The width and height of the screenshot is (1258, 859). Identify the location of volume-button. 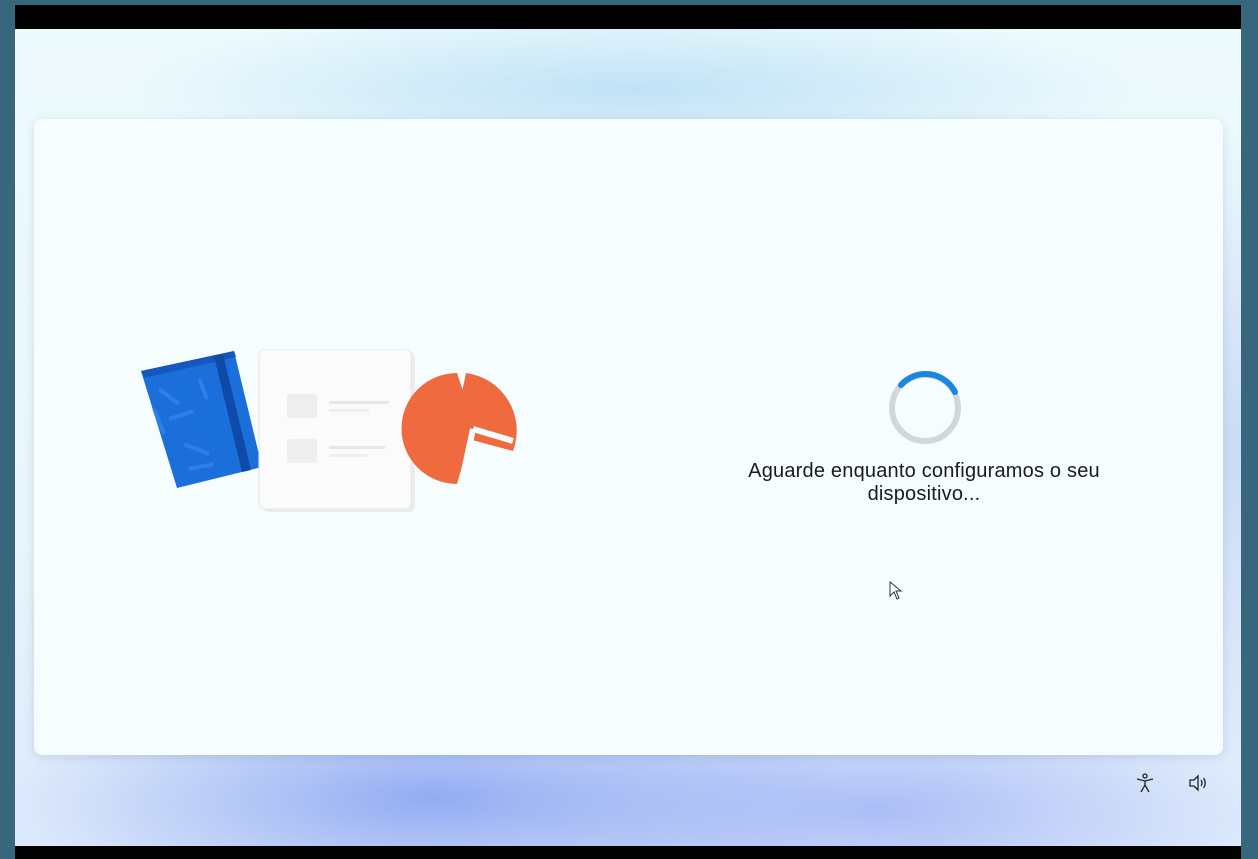
(1199, 783).